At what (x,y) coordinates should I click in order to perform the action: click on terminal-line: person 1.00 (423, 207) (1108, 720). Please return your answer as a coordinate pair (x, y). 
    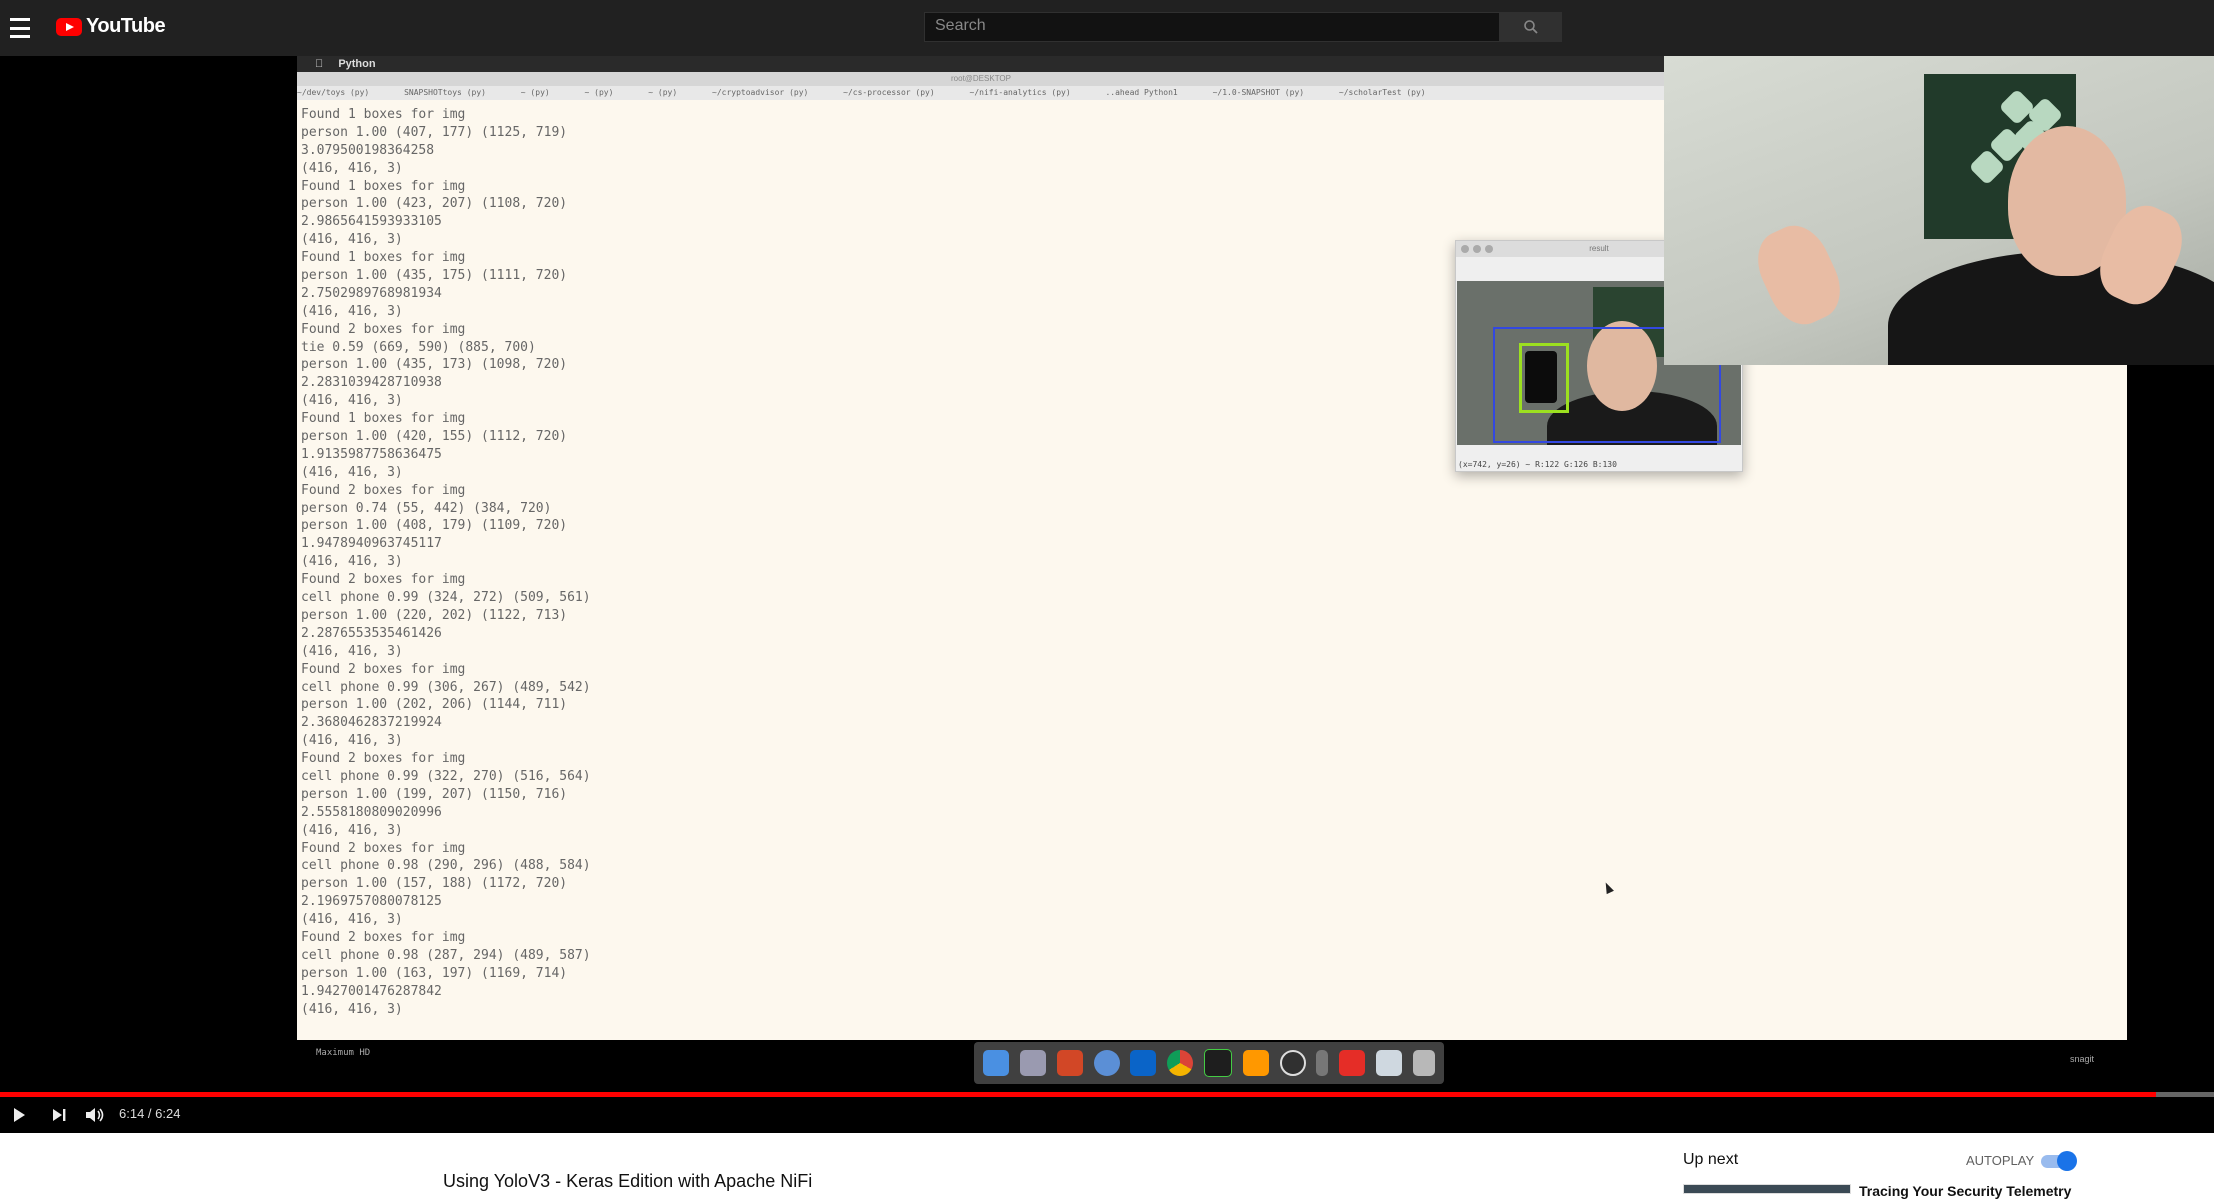
    Looking at the image, I should click on (434, 204).